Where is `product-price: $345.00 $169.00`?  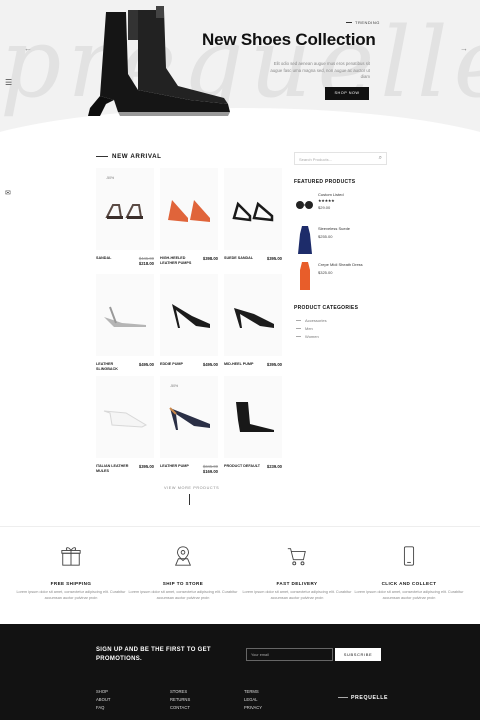 product-price: $345.00 $169.00 is located at coordinates (210, 469).